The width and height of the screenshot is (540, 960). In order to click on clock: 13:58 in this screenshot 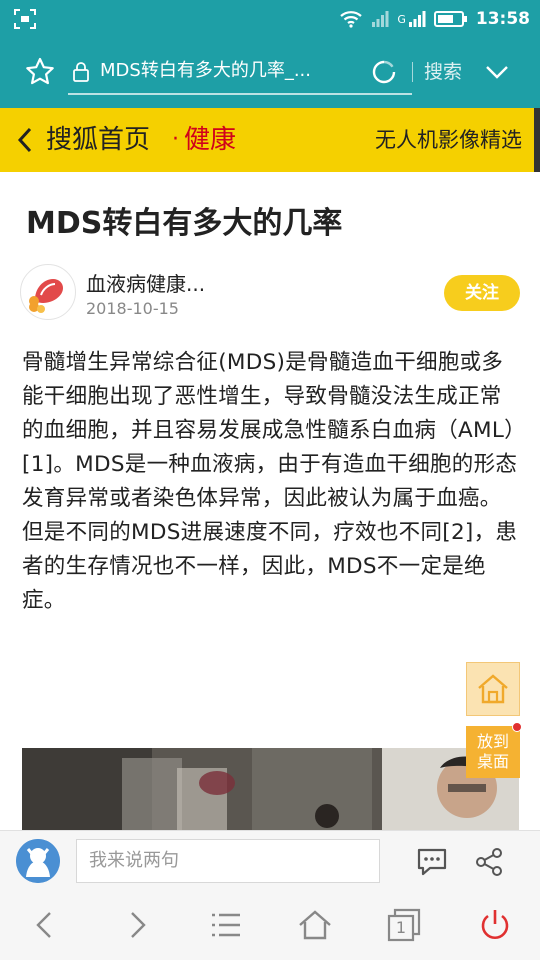, I will do `click(502, 19)`.